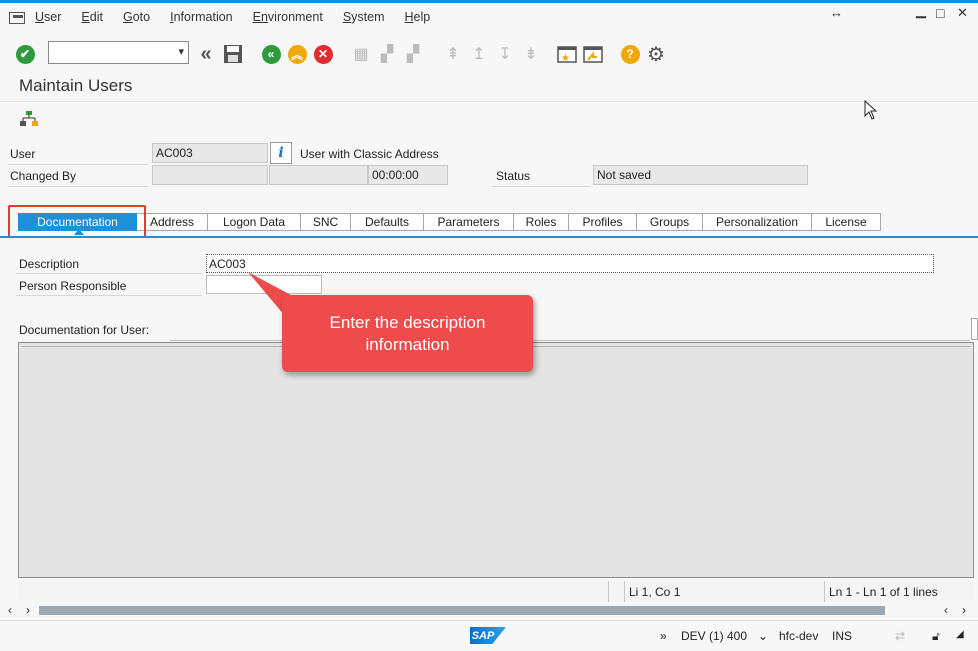 The width and height of the screenshot is (978, 651). I want to click on tab-underline, so click(489, 237).